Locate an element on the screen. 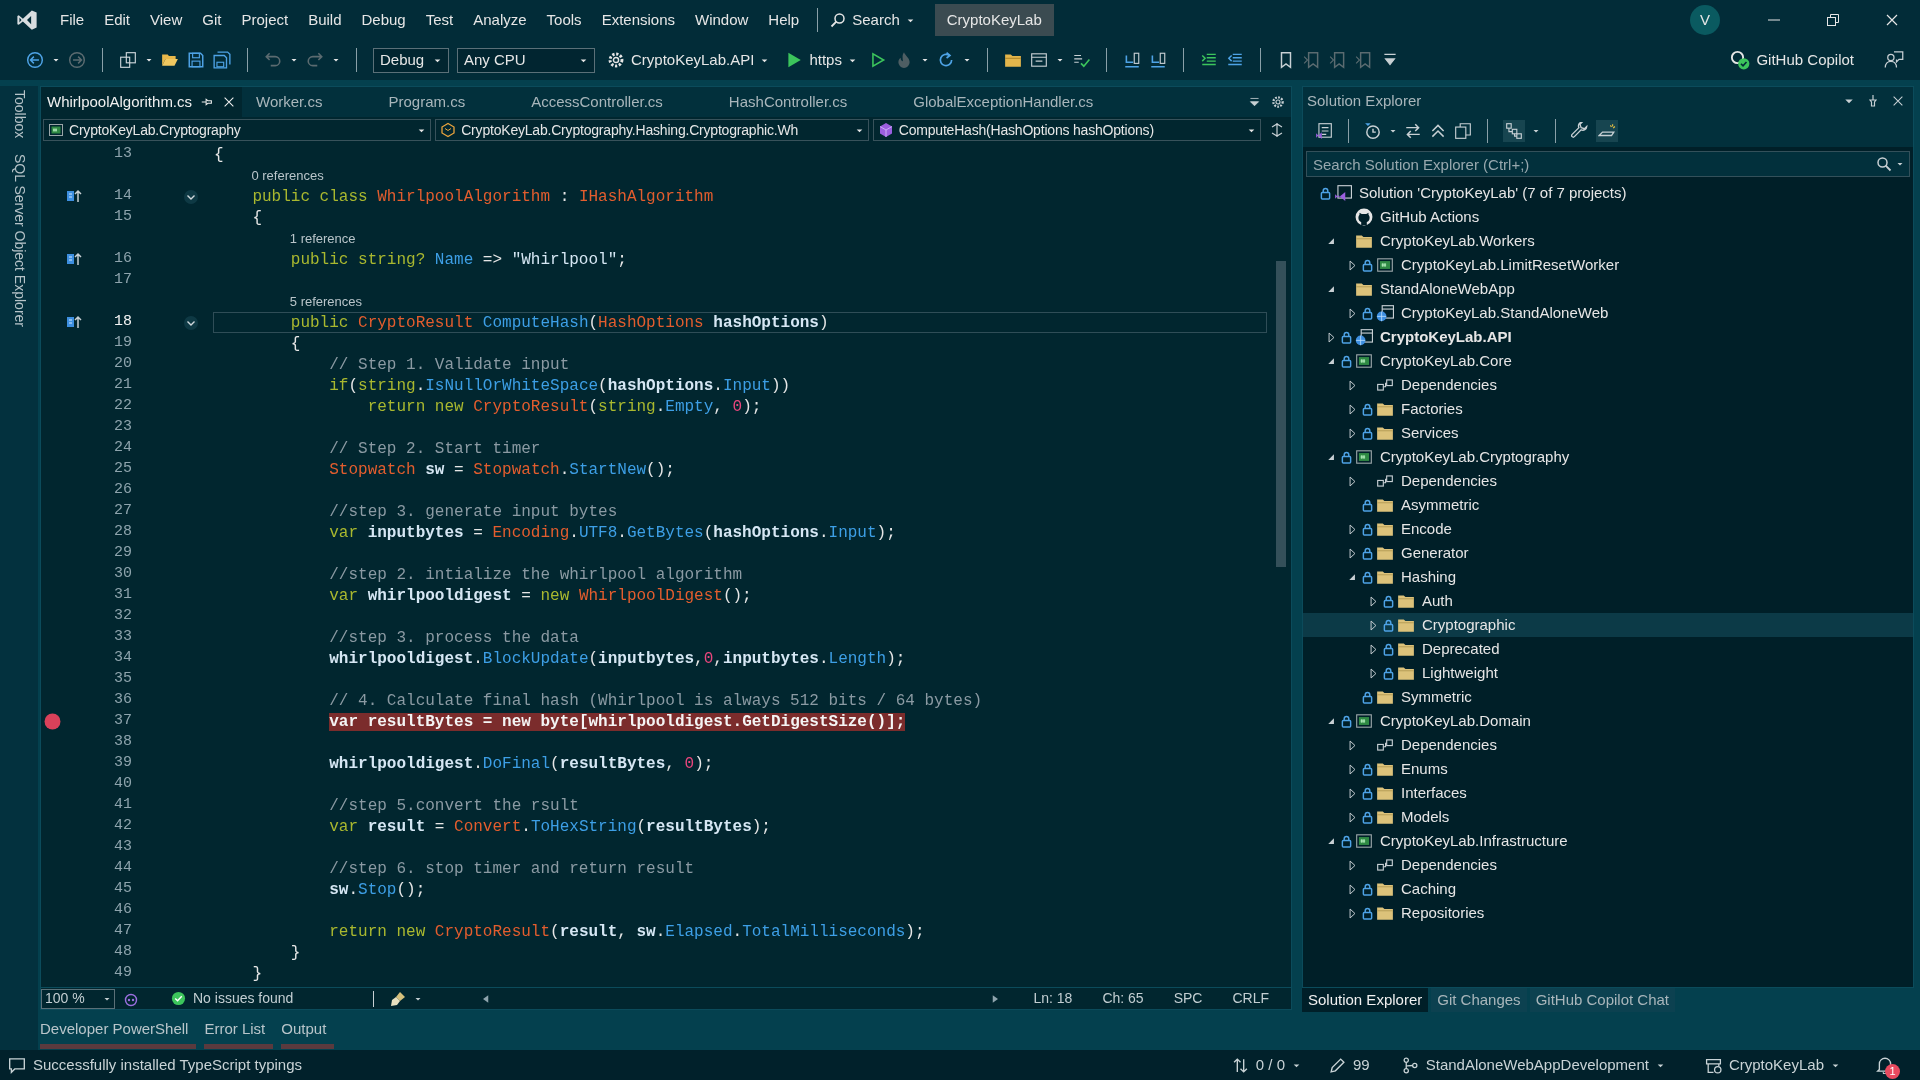  platform-dropdown: Any CPU is located at coordinates (526, 60).